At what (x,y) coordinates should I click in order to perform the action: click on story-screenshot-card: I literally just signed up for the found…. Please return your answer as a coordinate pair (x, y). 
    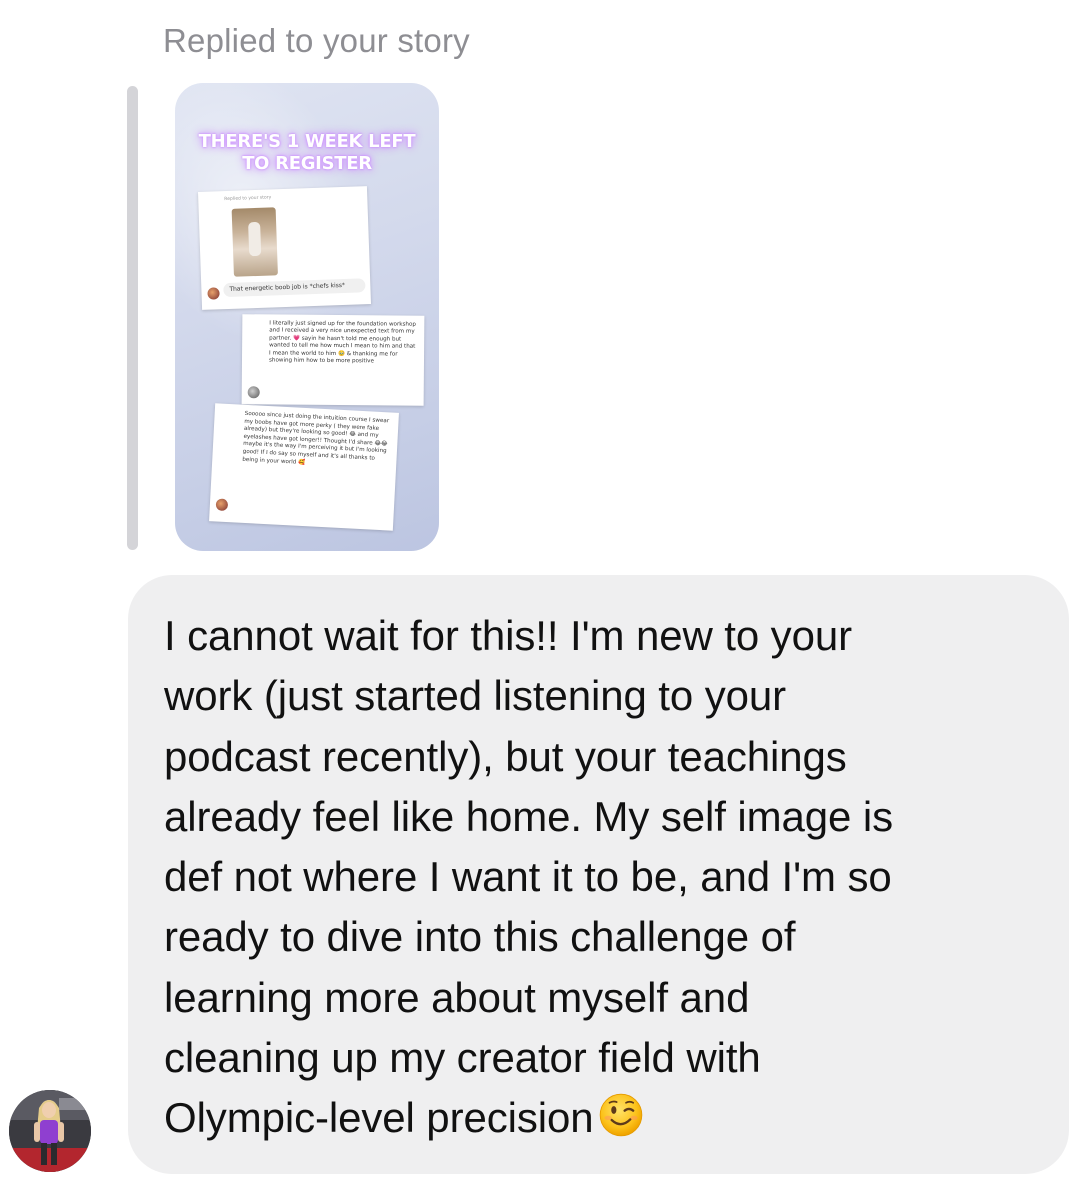
    Looking at the image, I should click on (333, 360).